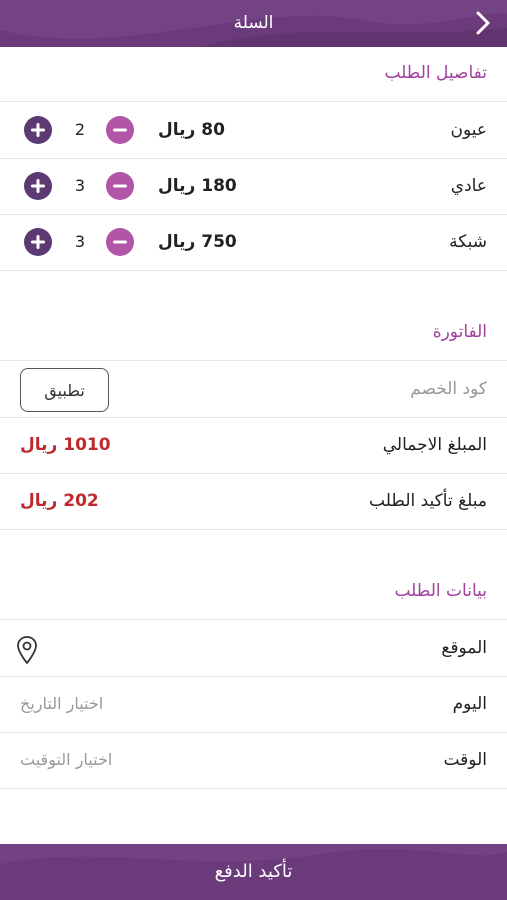  I want to click on total-amount-row: المبلغ الاجمالي 1010 ريال, so click(253, 445).